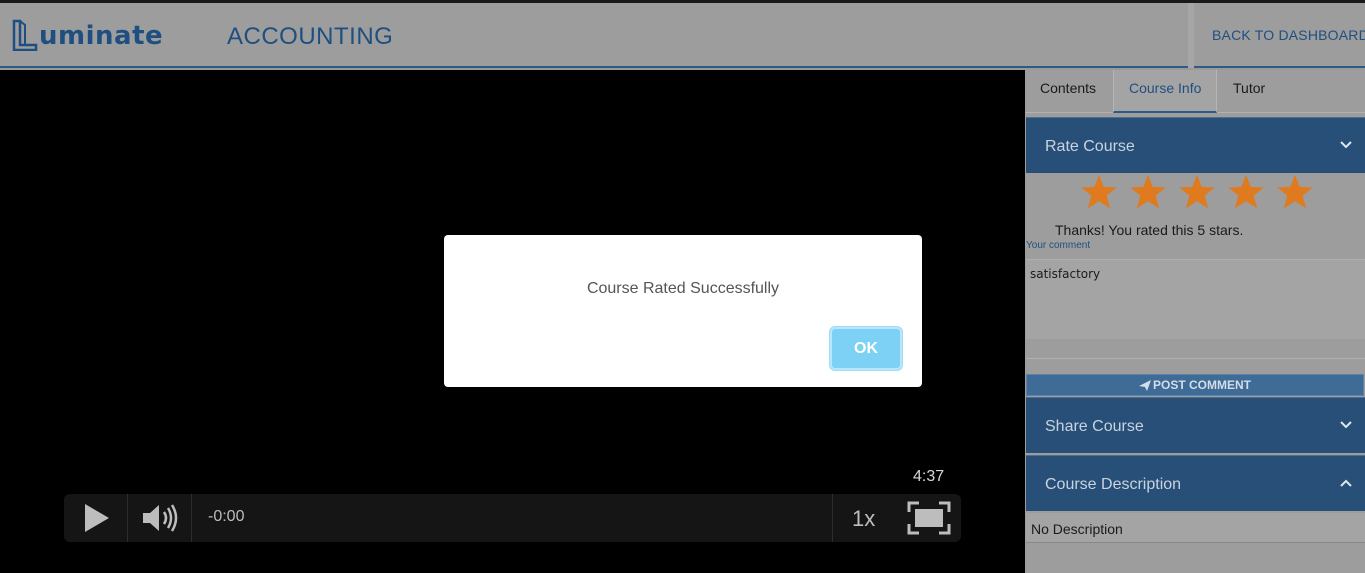 The width and height of the screenshot is (1365, 573). I want to click on volume-button, so click(159, 518).